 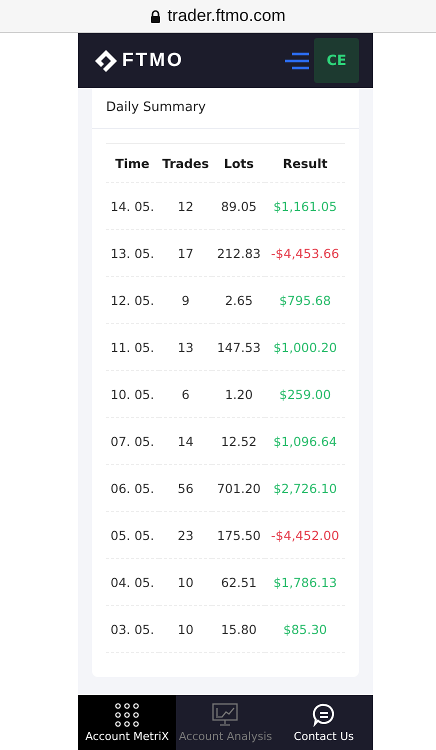 I want to click on table-cell: 12.52, so click(x=239, y=441).